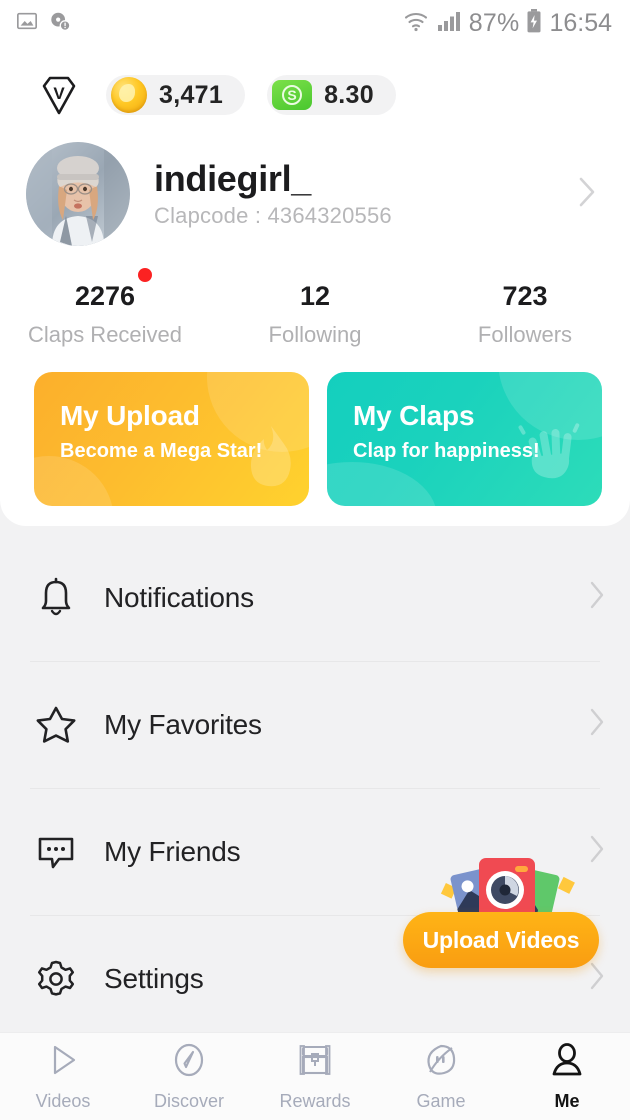  I want to click on status-bar-left-icons, so click(44, 23).